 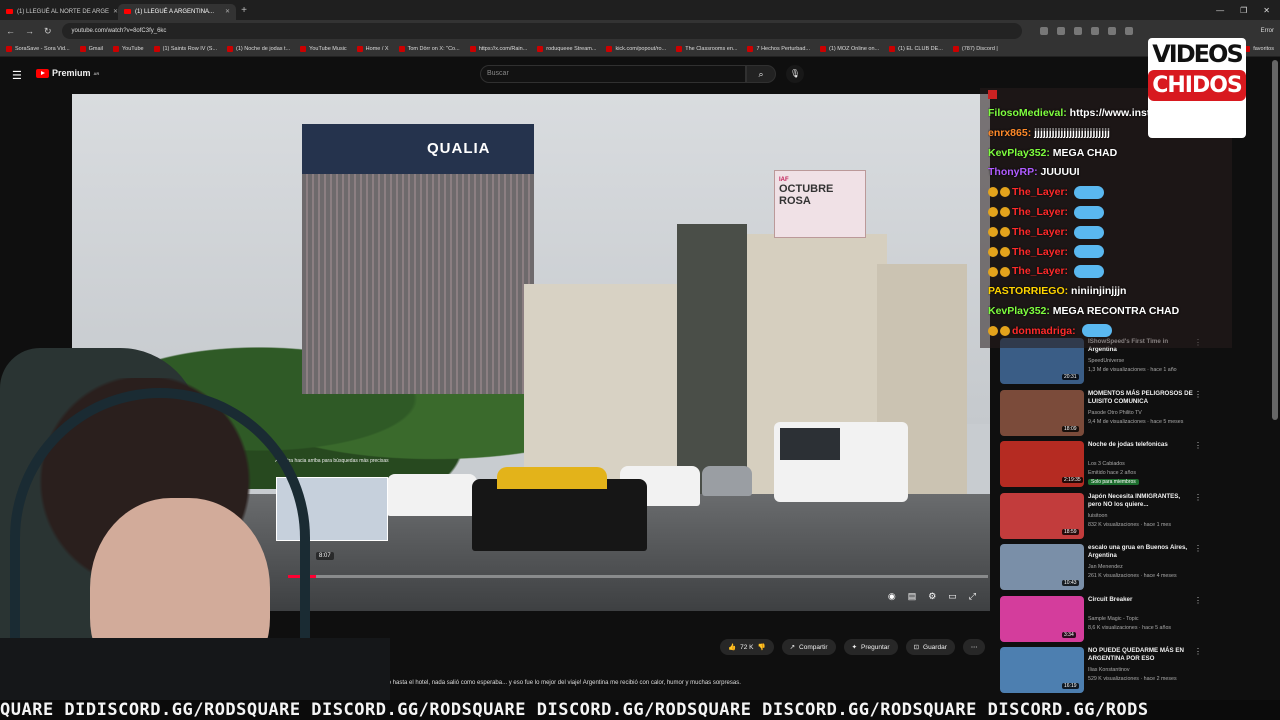 I want to click on chat-text: MEGA RECONTRA CHAD, so click(x=1114, y=310).